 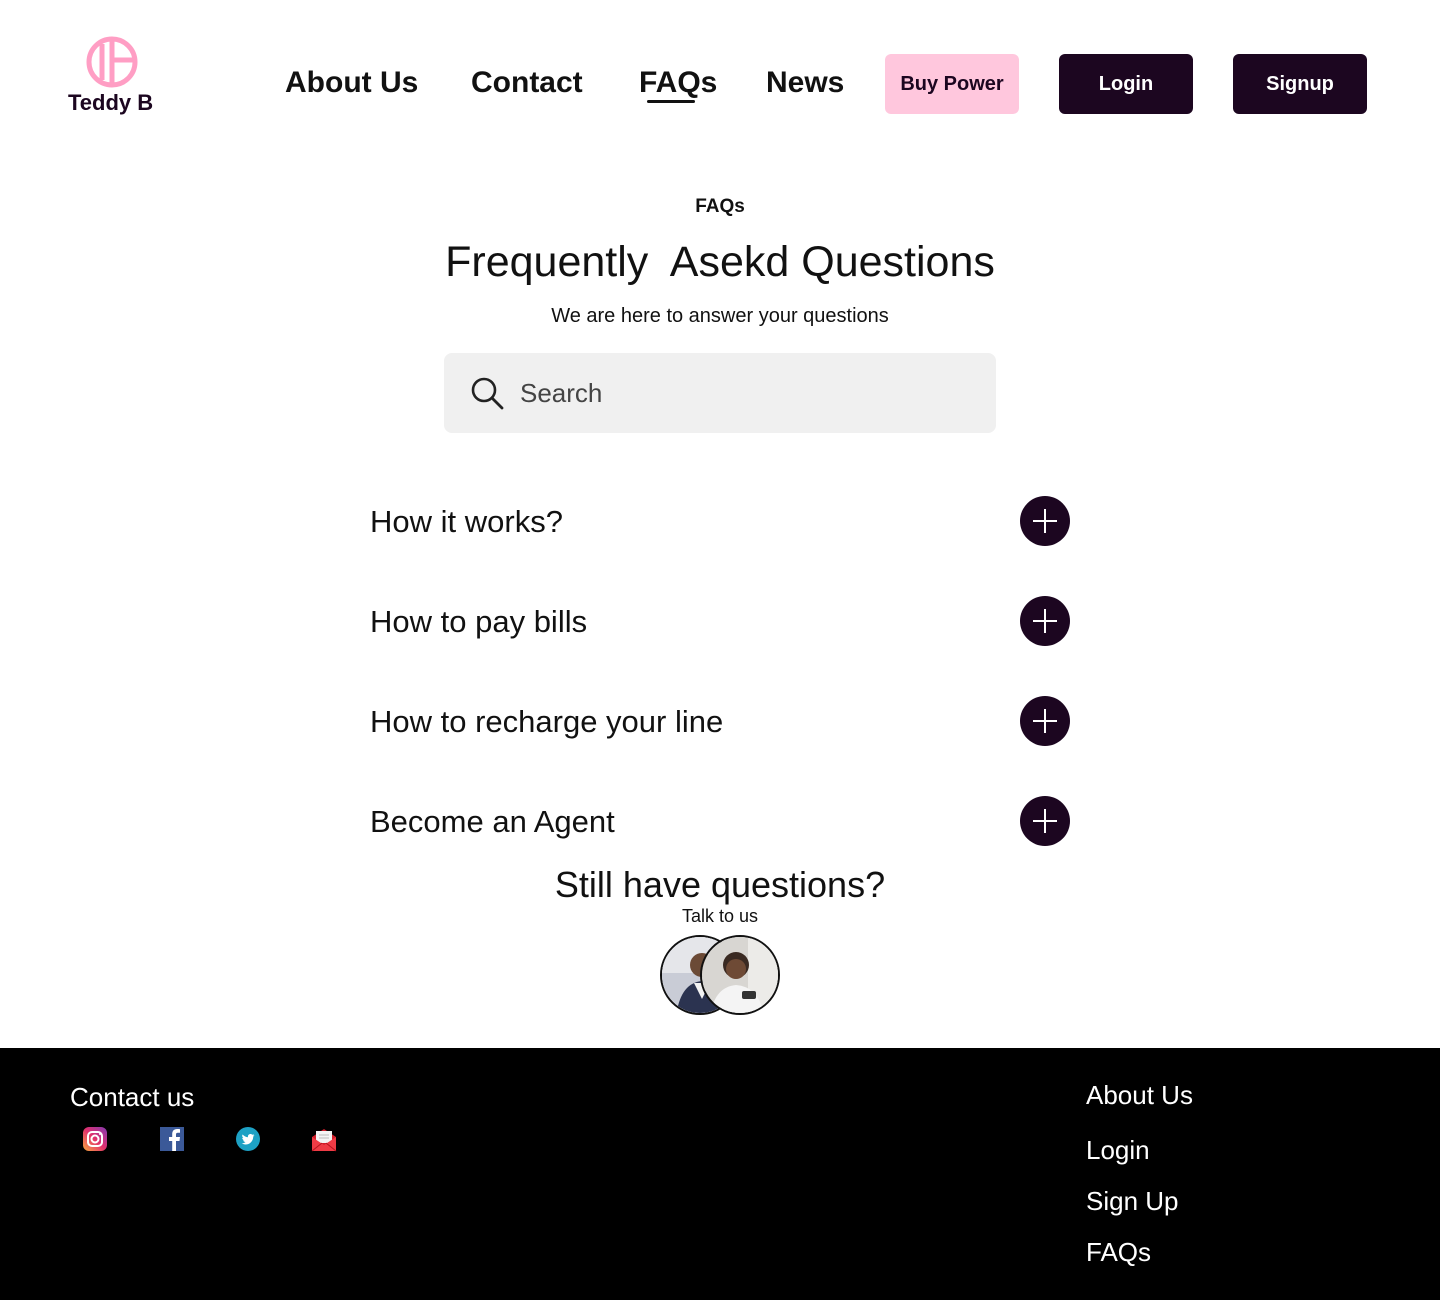 What do you see at coordinates (547, 721) in the screenshot?
I see `faq-question: How to recharge your line` at bounding box center [547, 721].